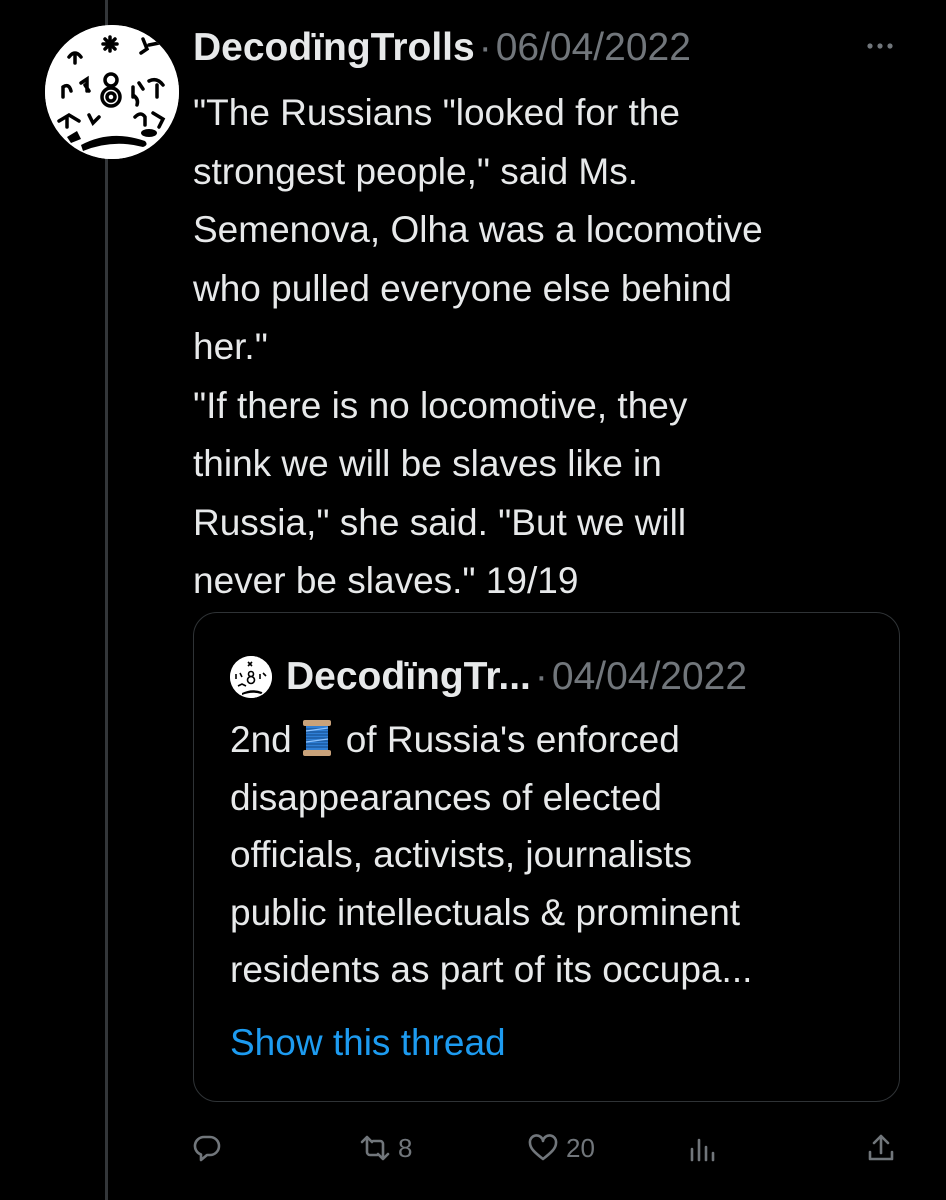 The image size is (946, 1200). I want to click on share-button, so click(881, 1148).